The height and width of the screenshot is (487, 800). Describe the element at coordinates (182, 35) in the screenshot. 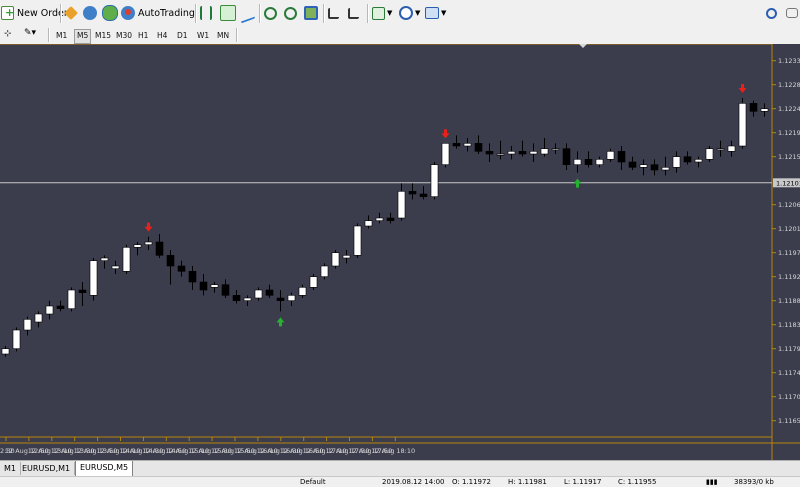

I see `timeframe-d1: D1` at that location.